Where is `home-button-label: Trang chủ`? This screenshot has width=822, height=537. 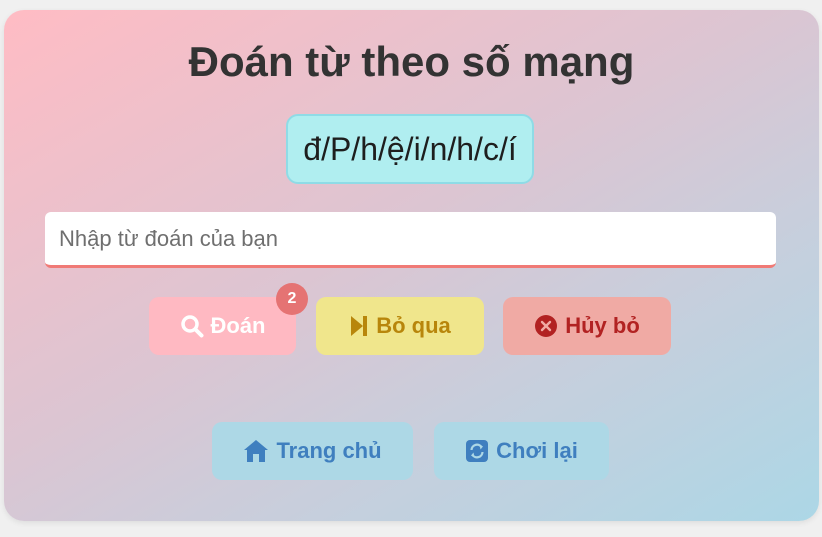 home-button-label: Trang chủ is located at coordinates (329, 450).